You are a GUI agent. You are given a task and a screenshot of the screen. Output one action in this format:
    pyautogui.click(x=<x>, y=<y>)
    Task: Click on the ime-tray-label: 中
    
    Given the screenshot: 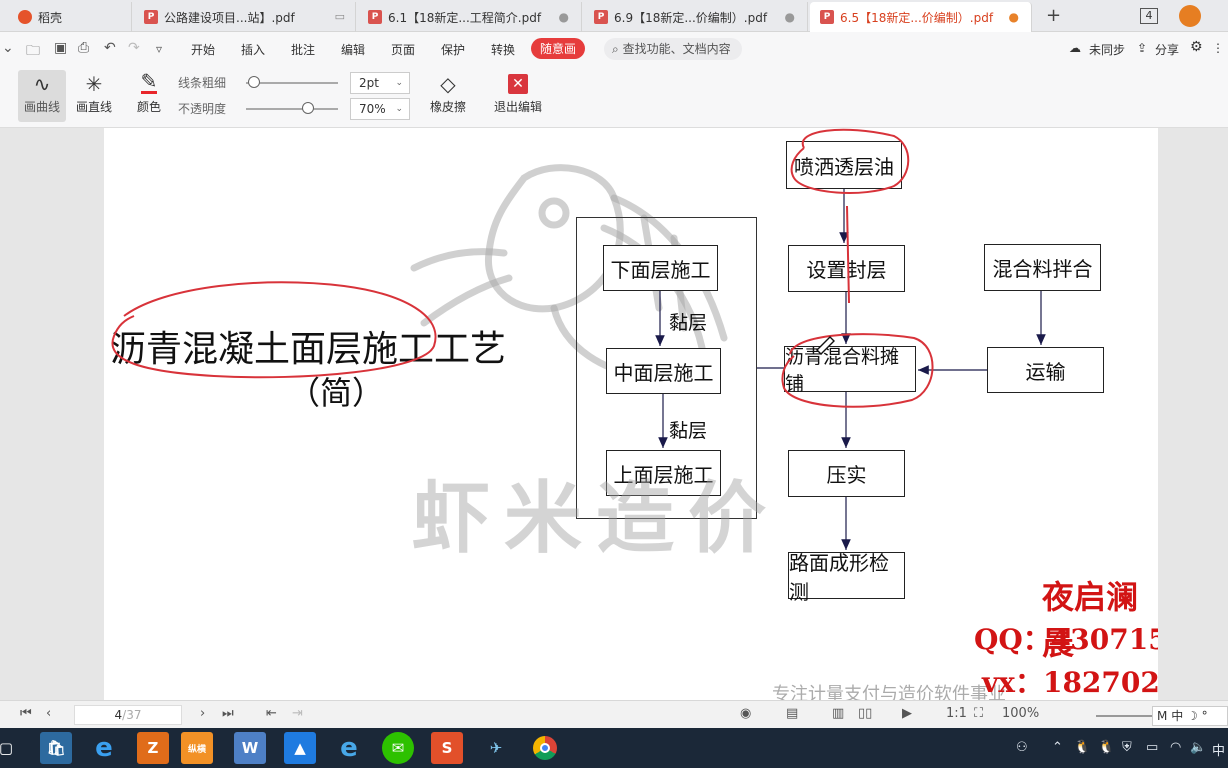 What is the action you would take?
    pyautogui.click(x=1218, y=749)
    